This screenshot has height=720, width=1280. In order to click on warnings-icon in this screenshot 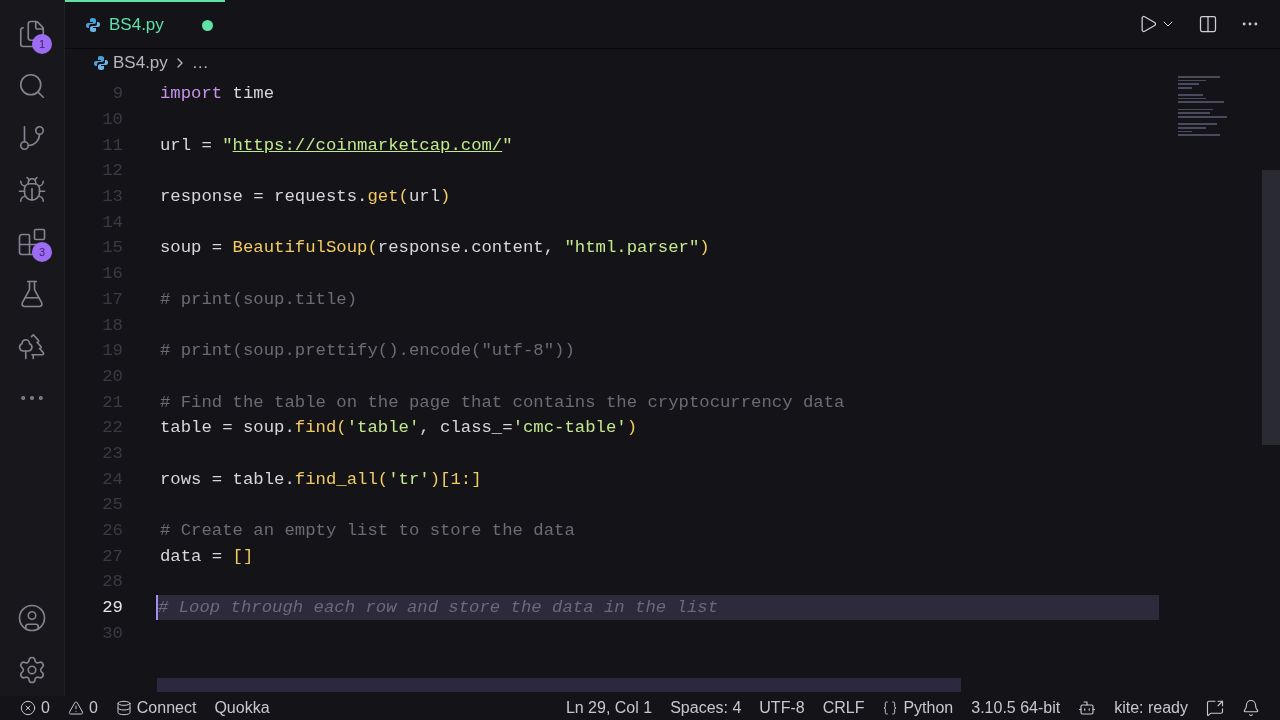, I will do `click(75, 708)`.